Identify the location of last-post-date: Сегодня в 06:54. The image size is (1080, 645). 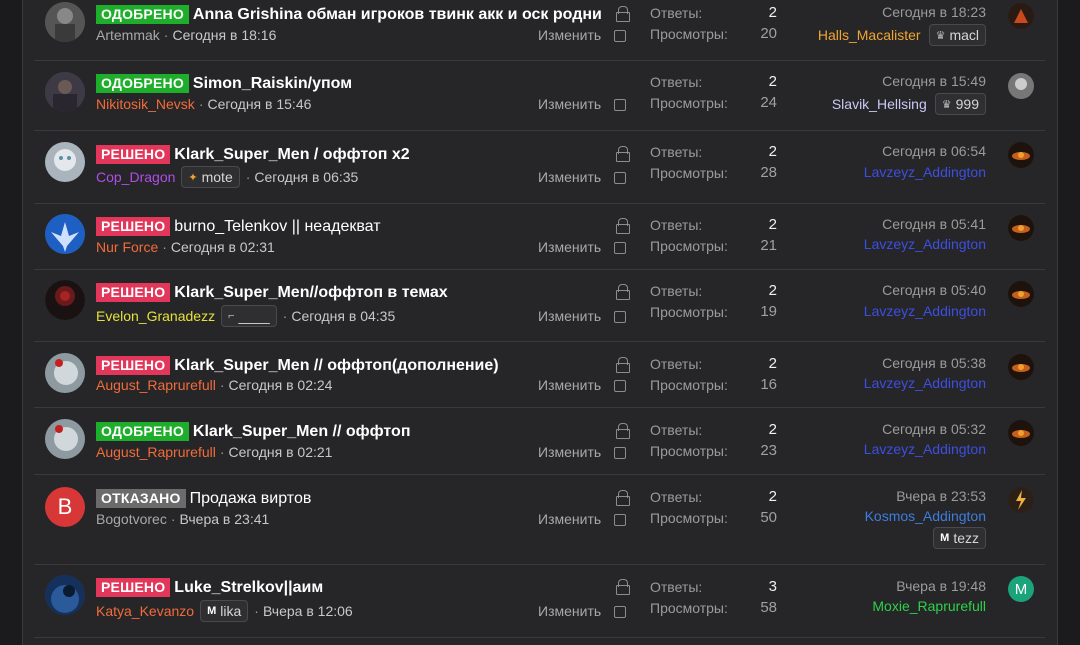
(934, 151).